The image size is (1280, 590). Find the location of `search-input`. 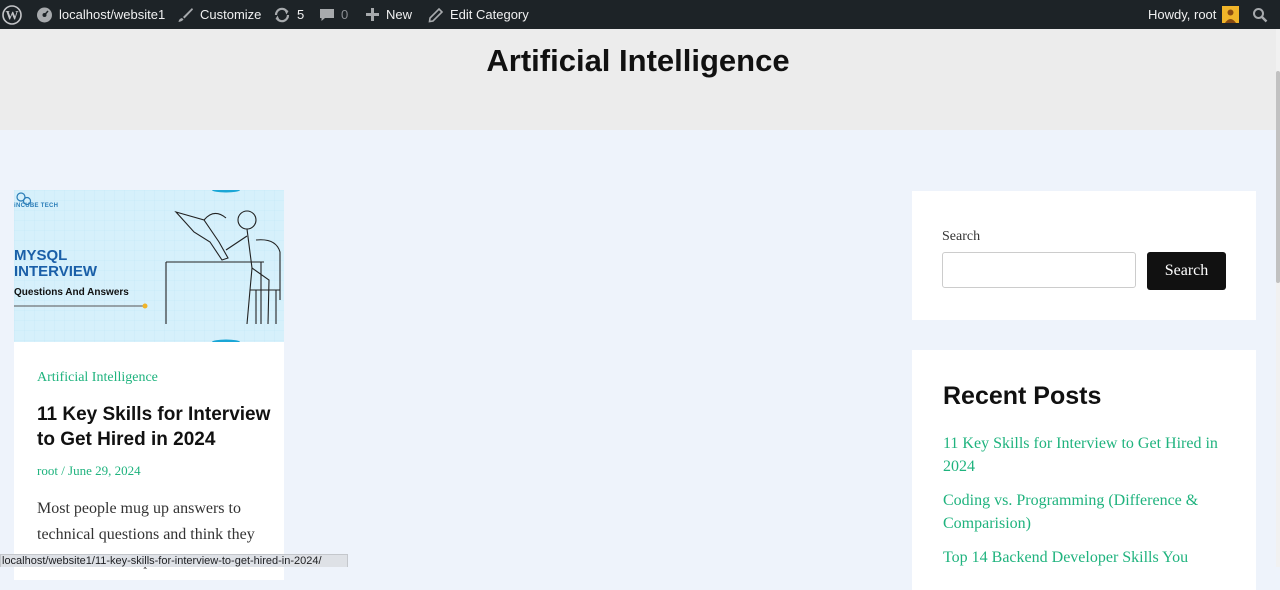

search-input is located at coordinates (1039, 270).